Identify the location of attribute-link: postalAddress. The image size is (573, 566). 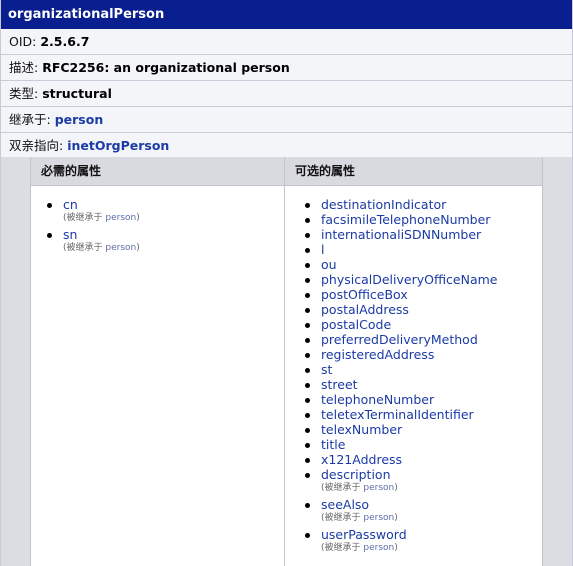
(431, 309).